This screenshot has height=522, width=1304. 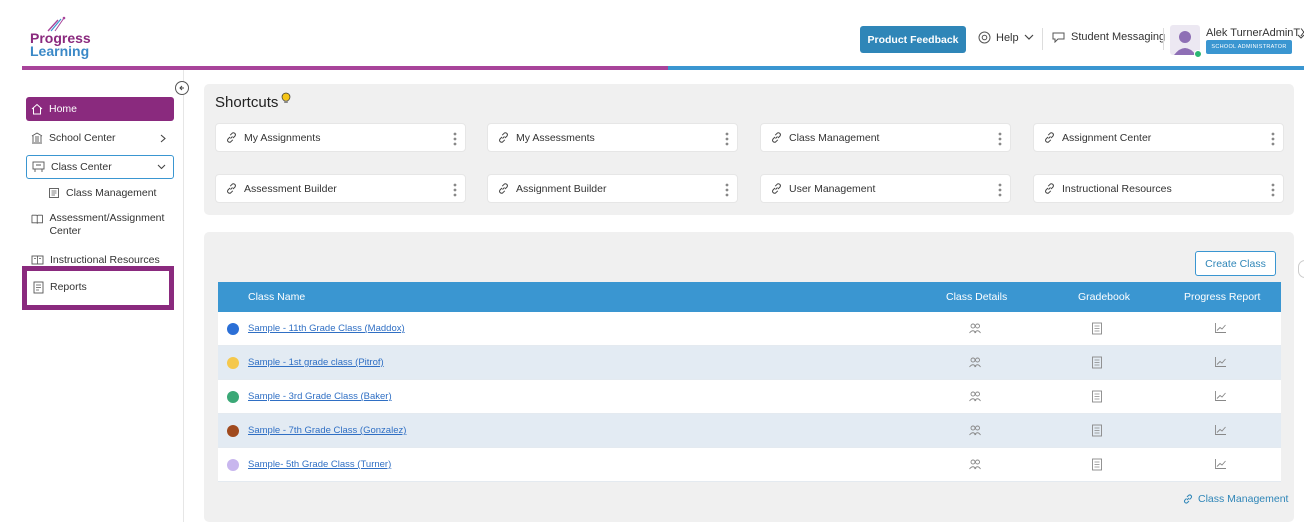 What do you see at coordinates (319, 464) in the screenshot?
I see `class-name-link: Sample- 5th Grade Class (Turner)` at bounding box center [319, 464].